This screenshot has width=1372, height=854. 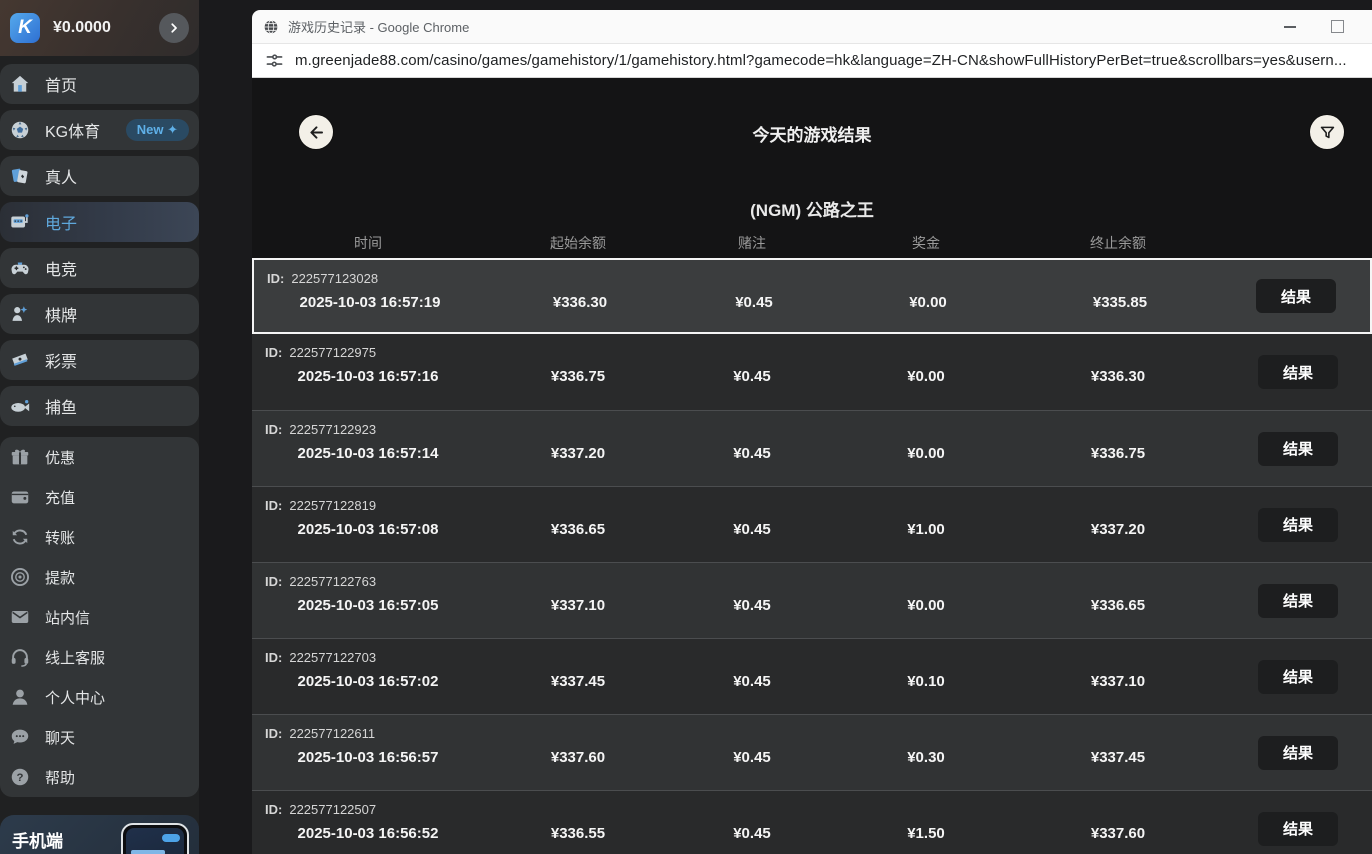 What do you see at coordinates (578, 833) in the screenshot?
I see `start-balance: ¥336.55` at bounding box center [578, 833].